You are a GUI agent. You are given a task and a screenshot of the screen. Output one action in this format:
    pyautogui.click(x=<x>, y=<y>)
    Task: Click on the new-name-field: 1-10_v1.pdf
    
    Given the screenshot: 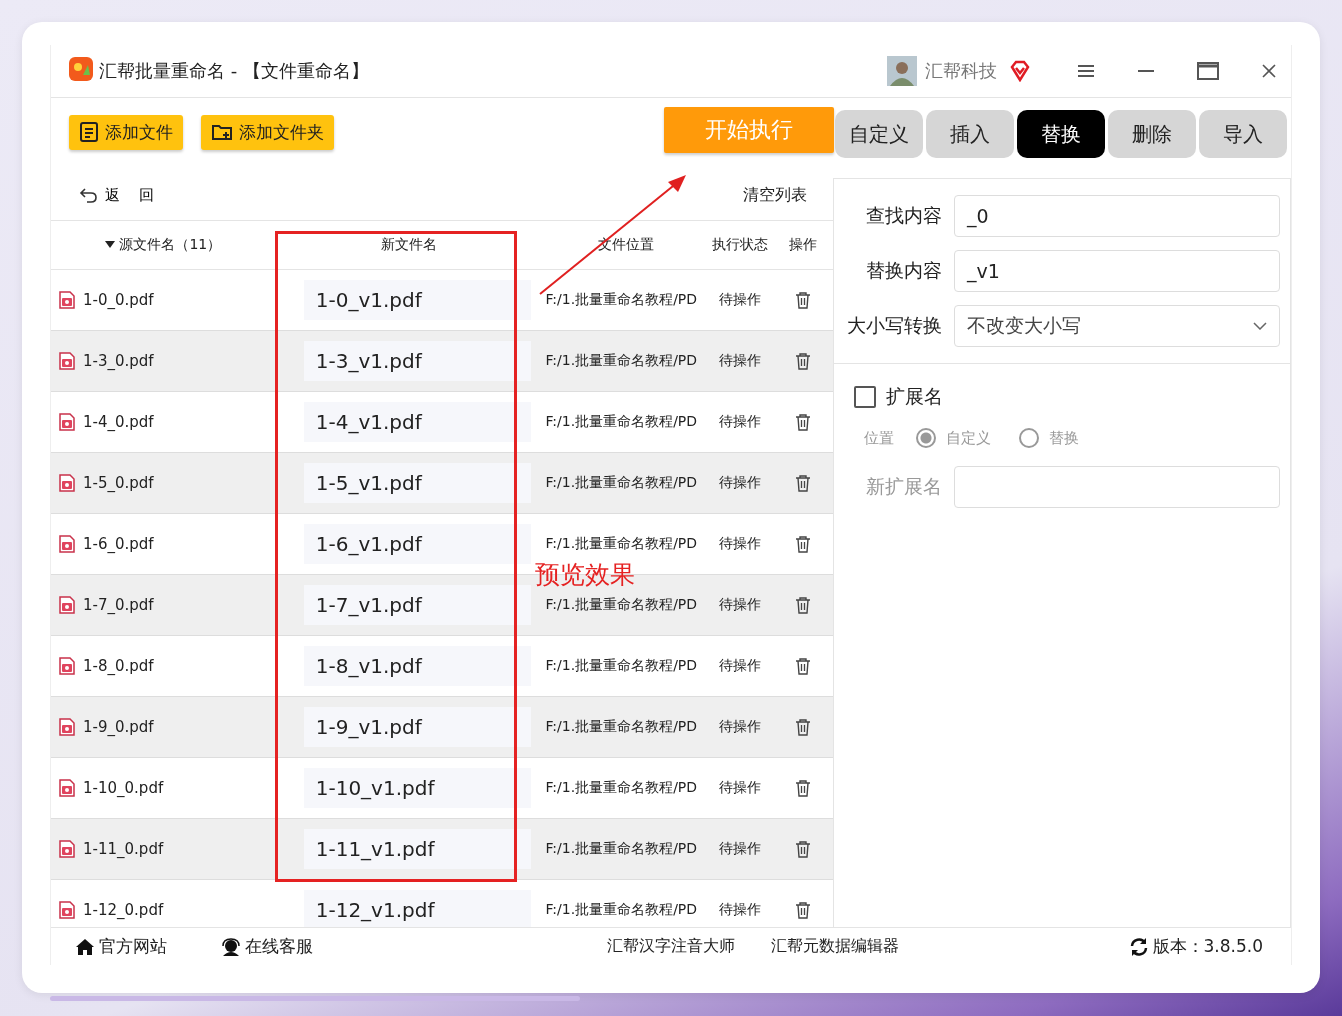 What is the action you would take?
    pyautogui.click(x=417, y=788)
    